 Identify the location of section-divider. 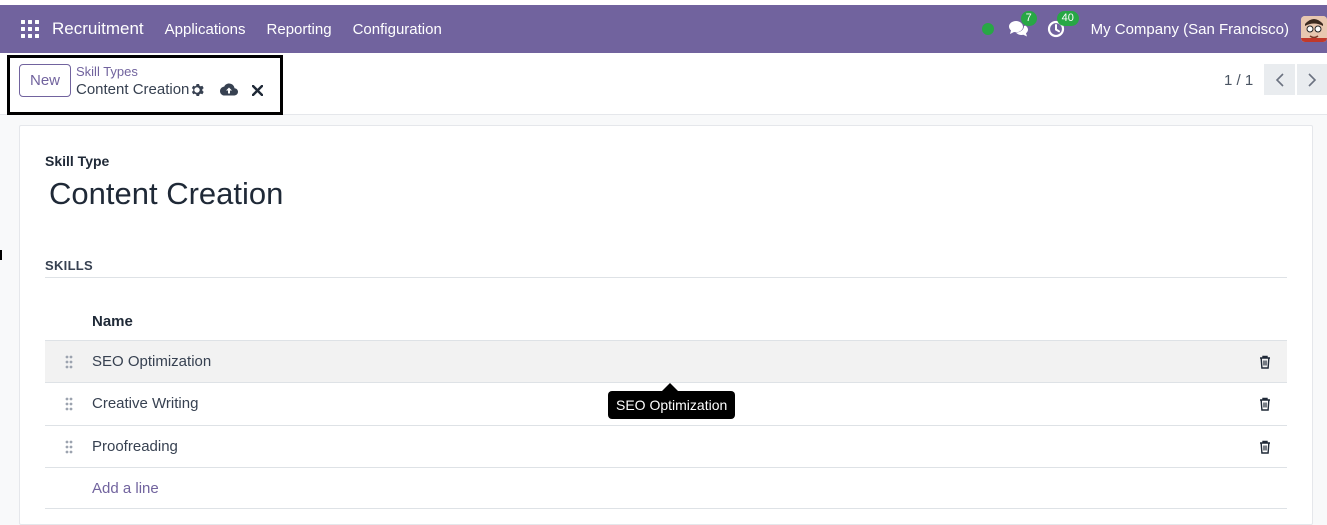
(666, 277).